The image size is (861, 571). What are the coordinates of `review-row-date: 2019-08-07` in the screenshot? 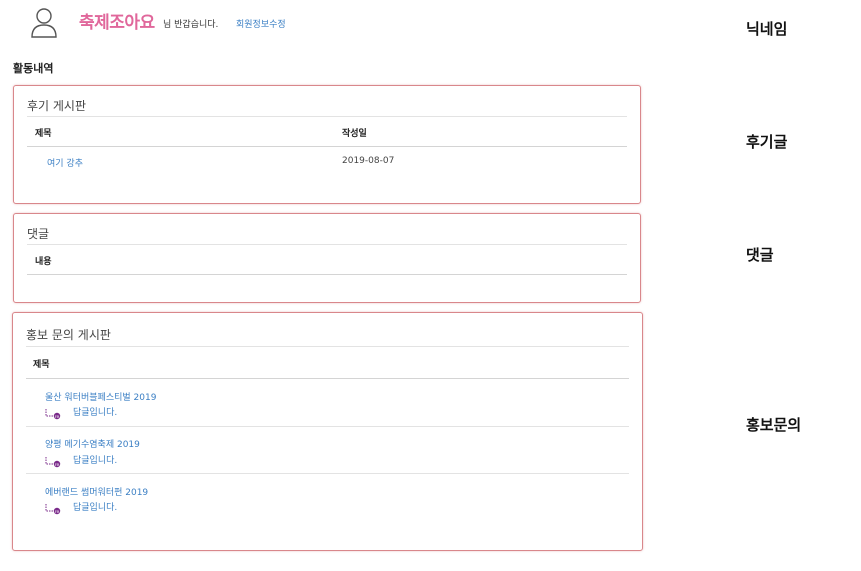 It's located at (368, 161).